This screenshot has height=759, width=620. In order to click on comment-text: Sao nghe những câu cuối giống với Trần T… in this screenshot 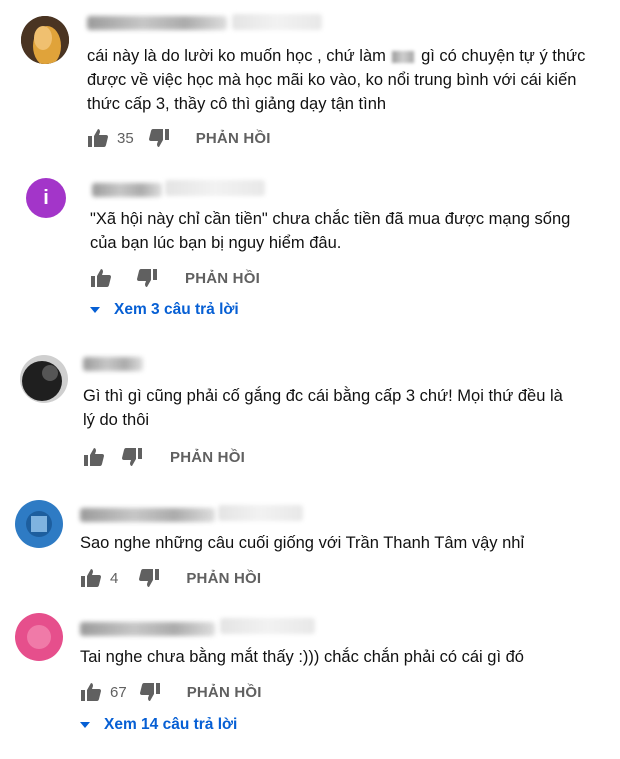, I will do `click(302, 543)`.